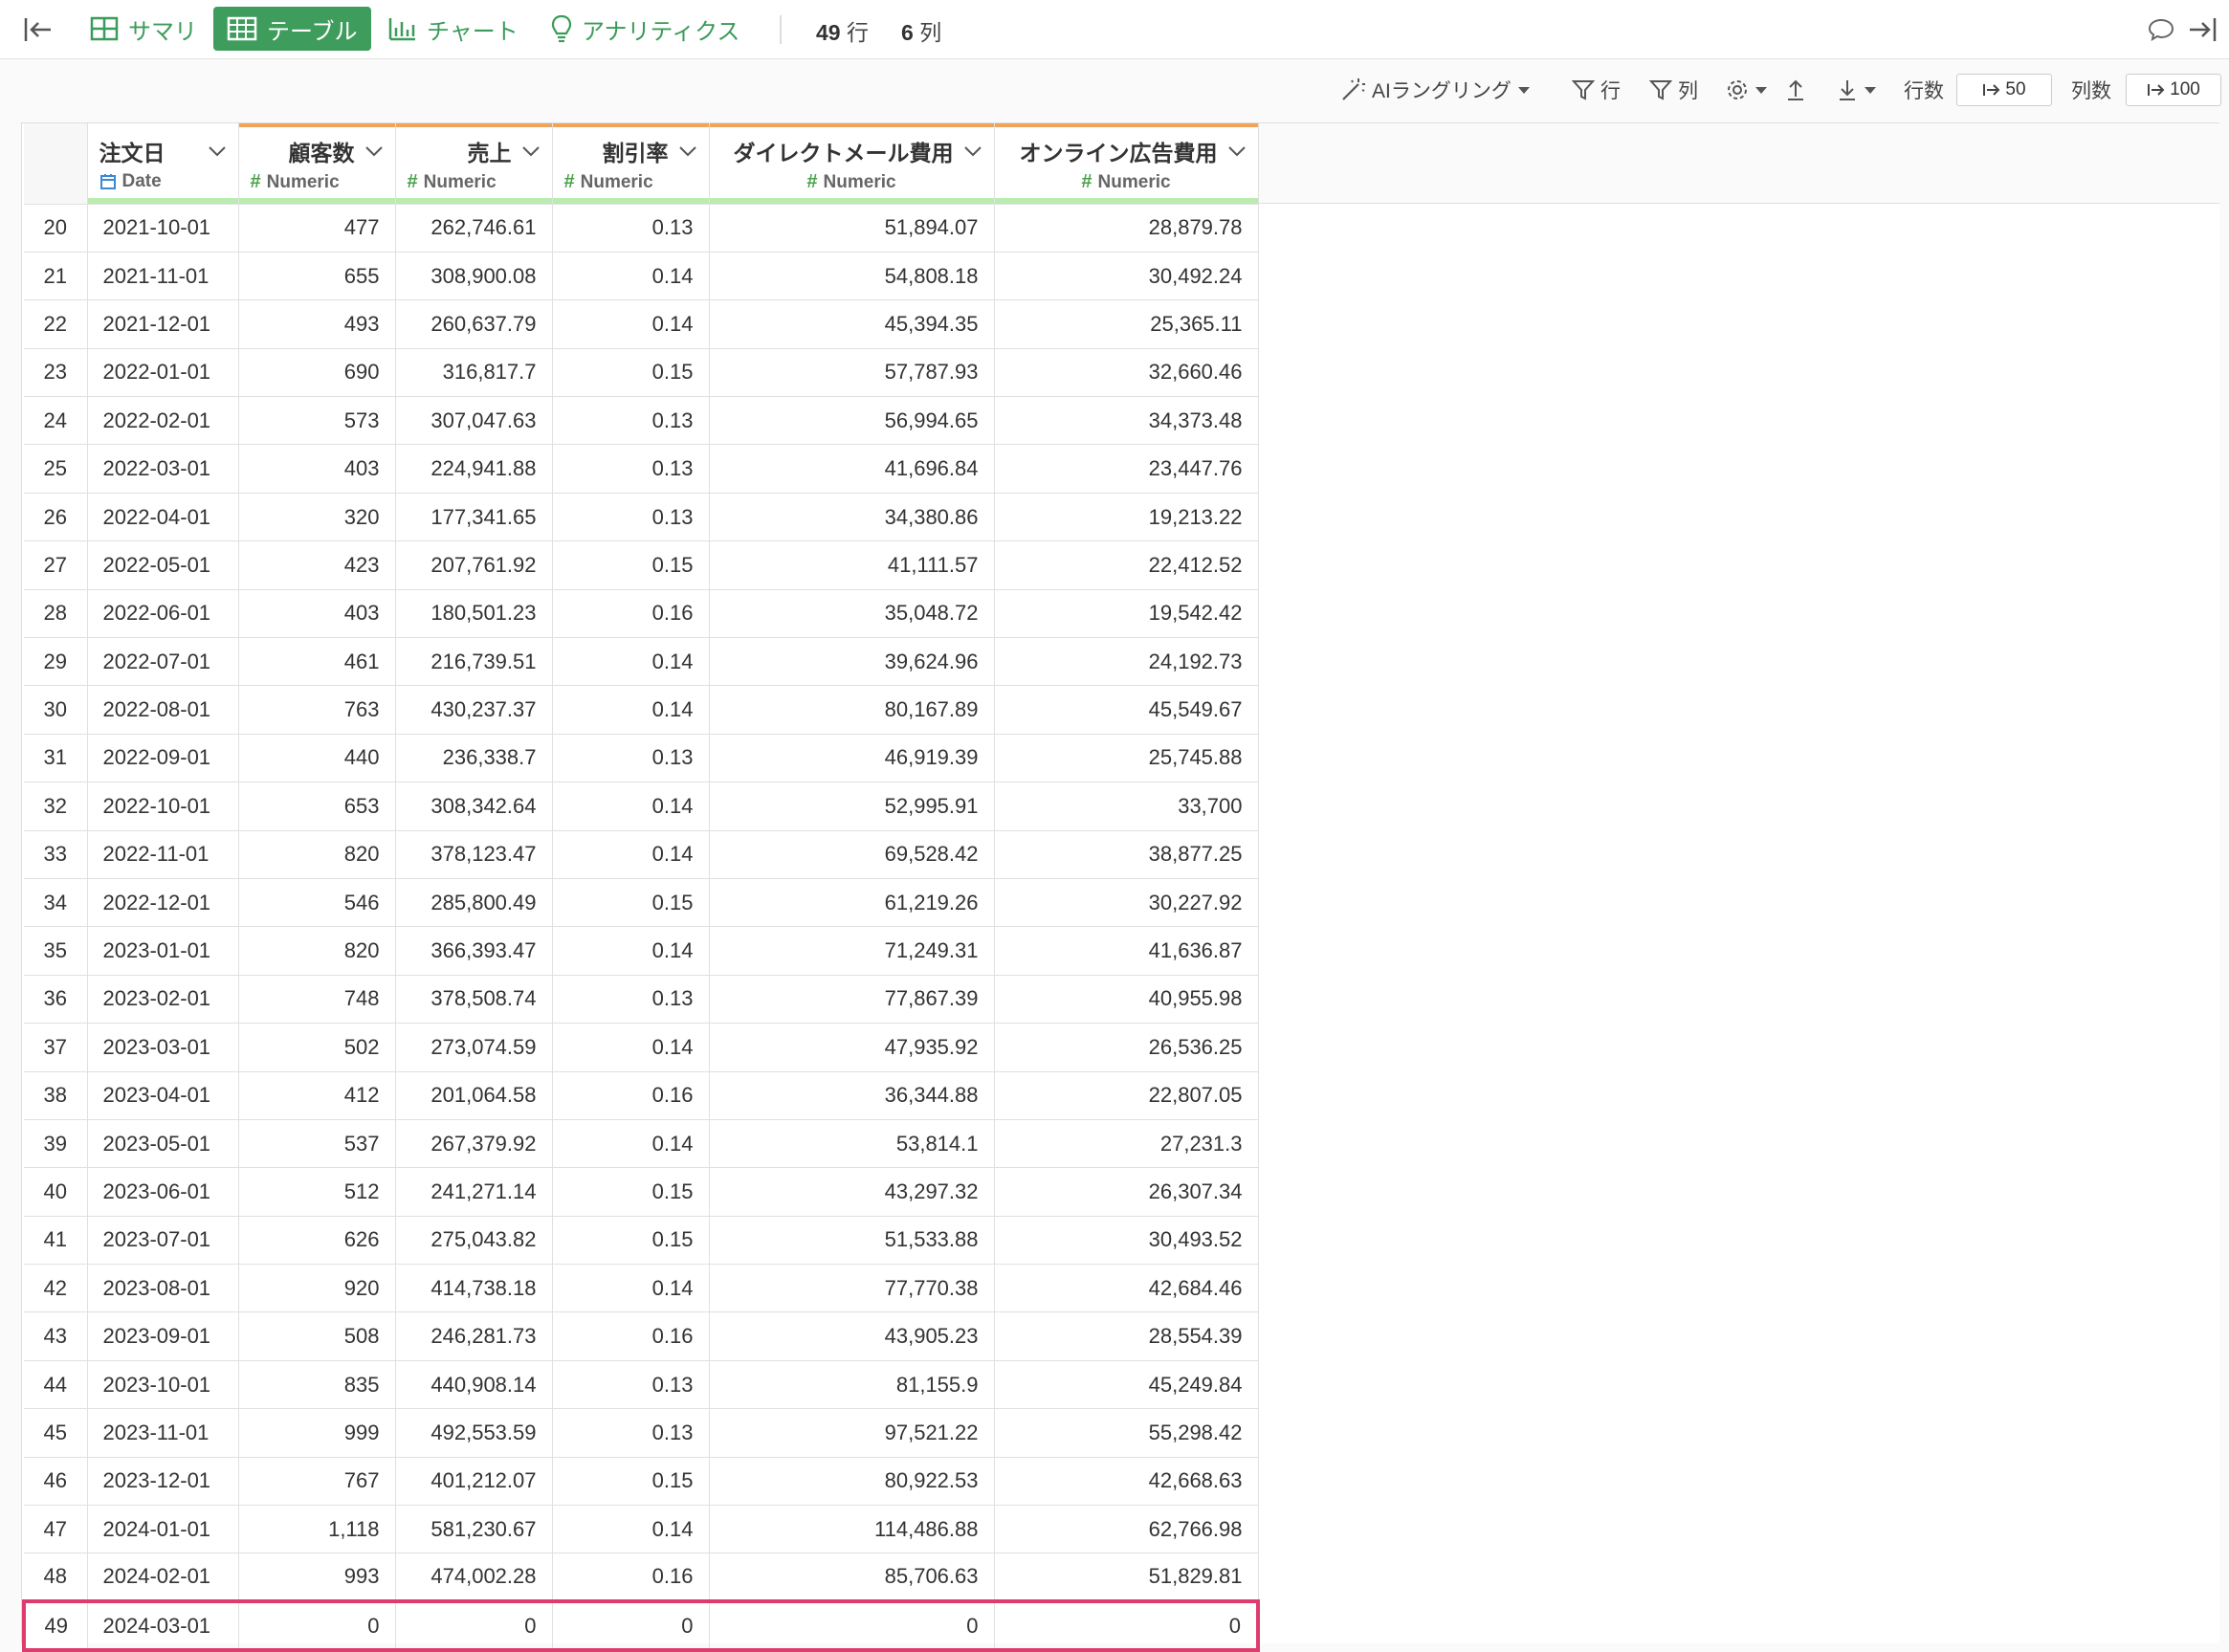 This screenshot has width=2229, height=1652. Describe the element at coordinates (631, 164) in the screenshot. I see `column-header-discount-rate: 割引率 # Numeric` at that location.